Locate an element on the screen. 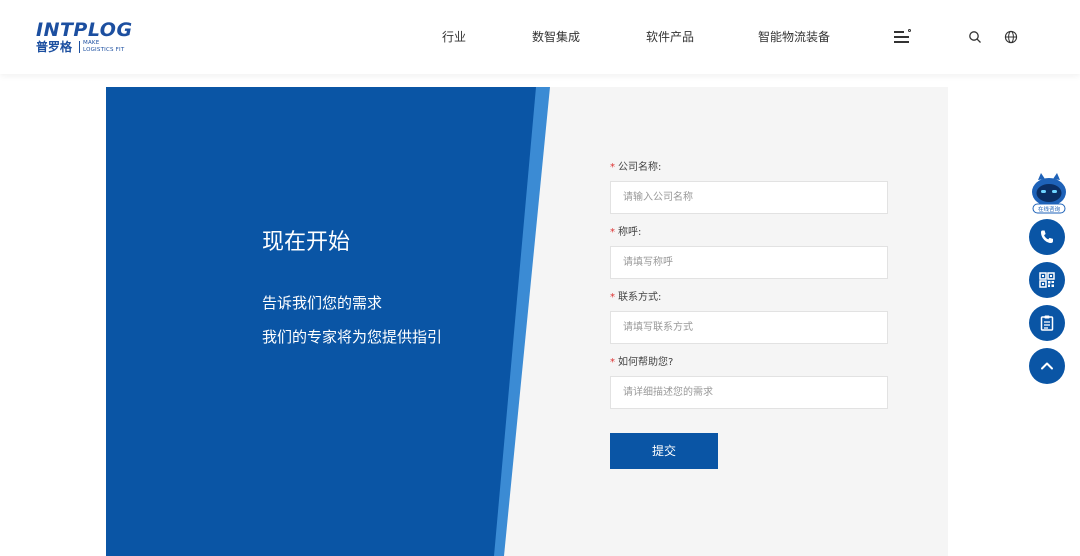 The image size is (1080, 556). hero-line-2: 我们的专家将为您提供指引 is located at coordinates (352, 337).